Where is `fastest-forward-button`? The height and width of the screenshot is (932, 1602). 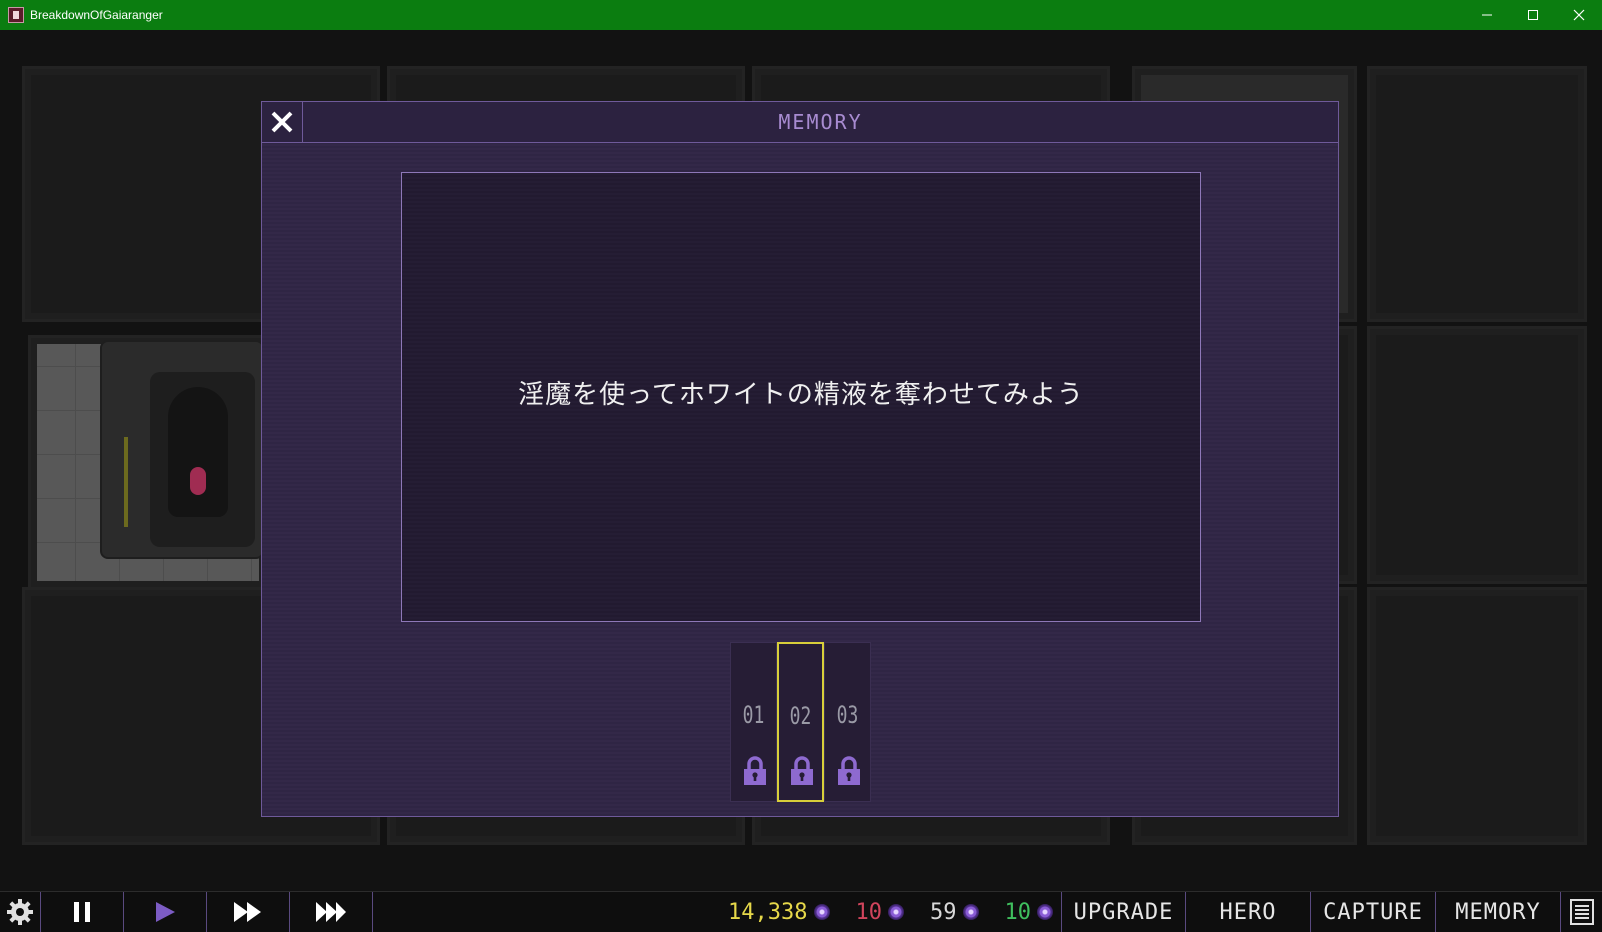
fastest-forward-button is located at coordinates (331, 912).